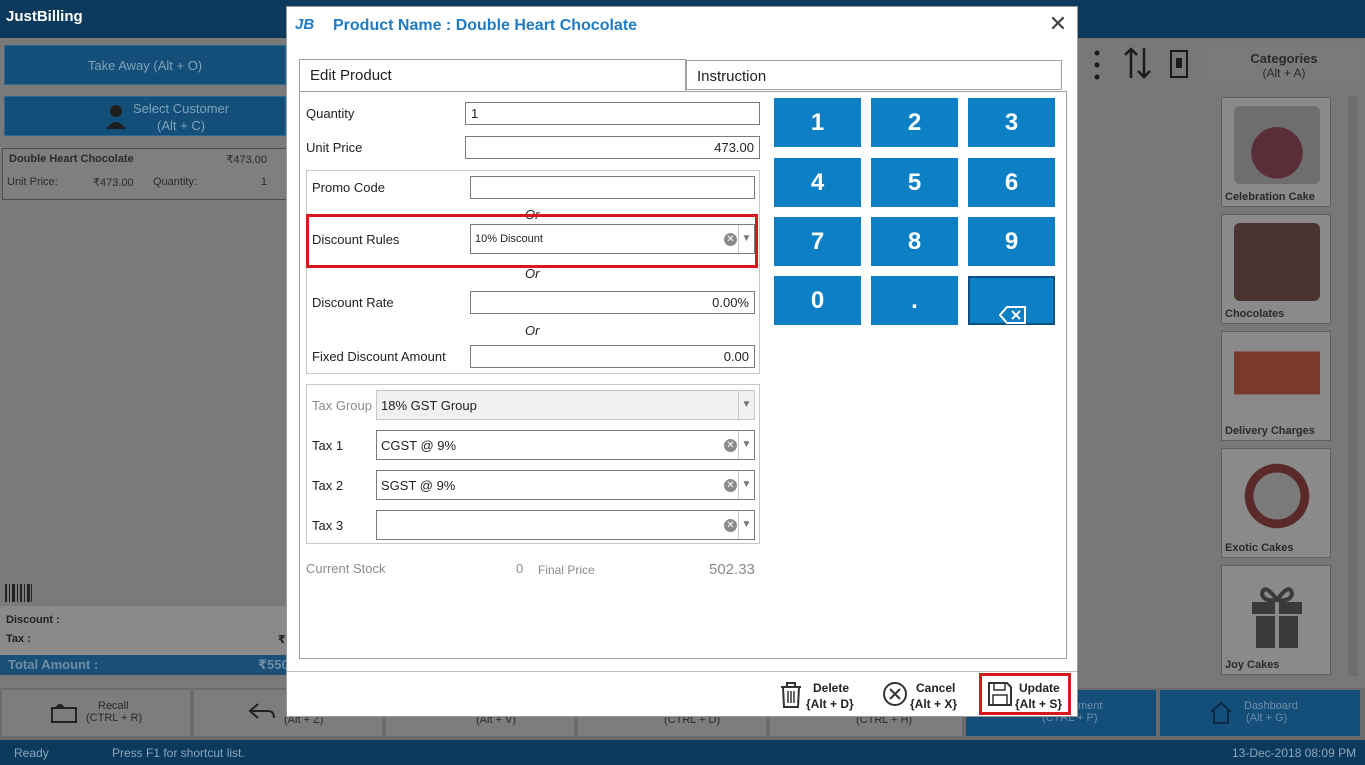  I want to click on discount-rate-input: 0.00%, so click(612, 302).